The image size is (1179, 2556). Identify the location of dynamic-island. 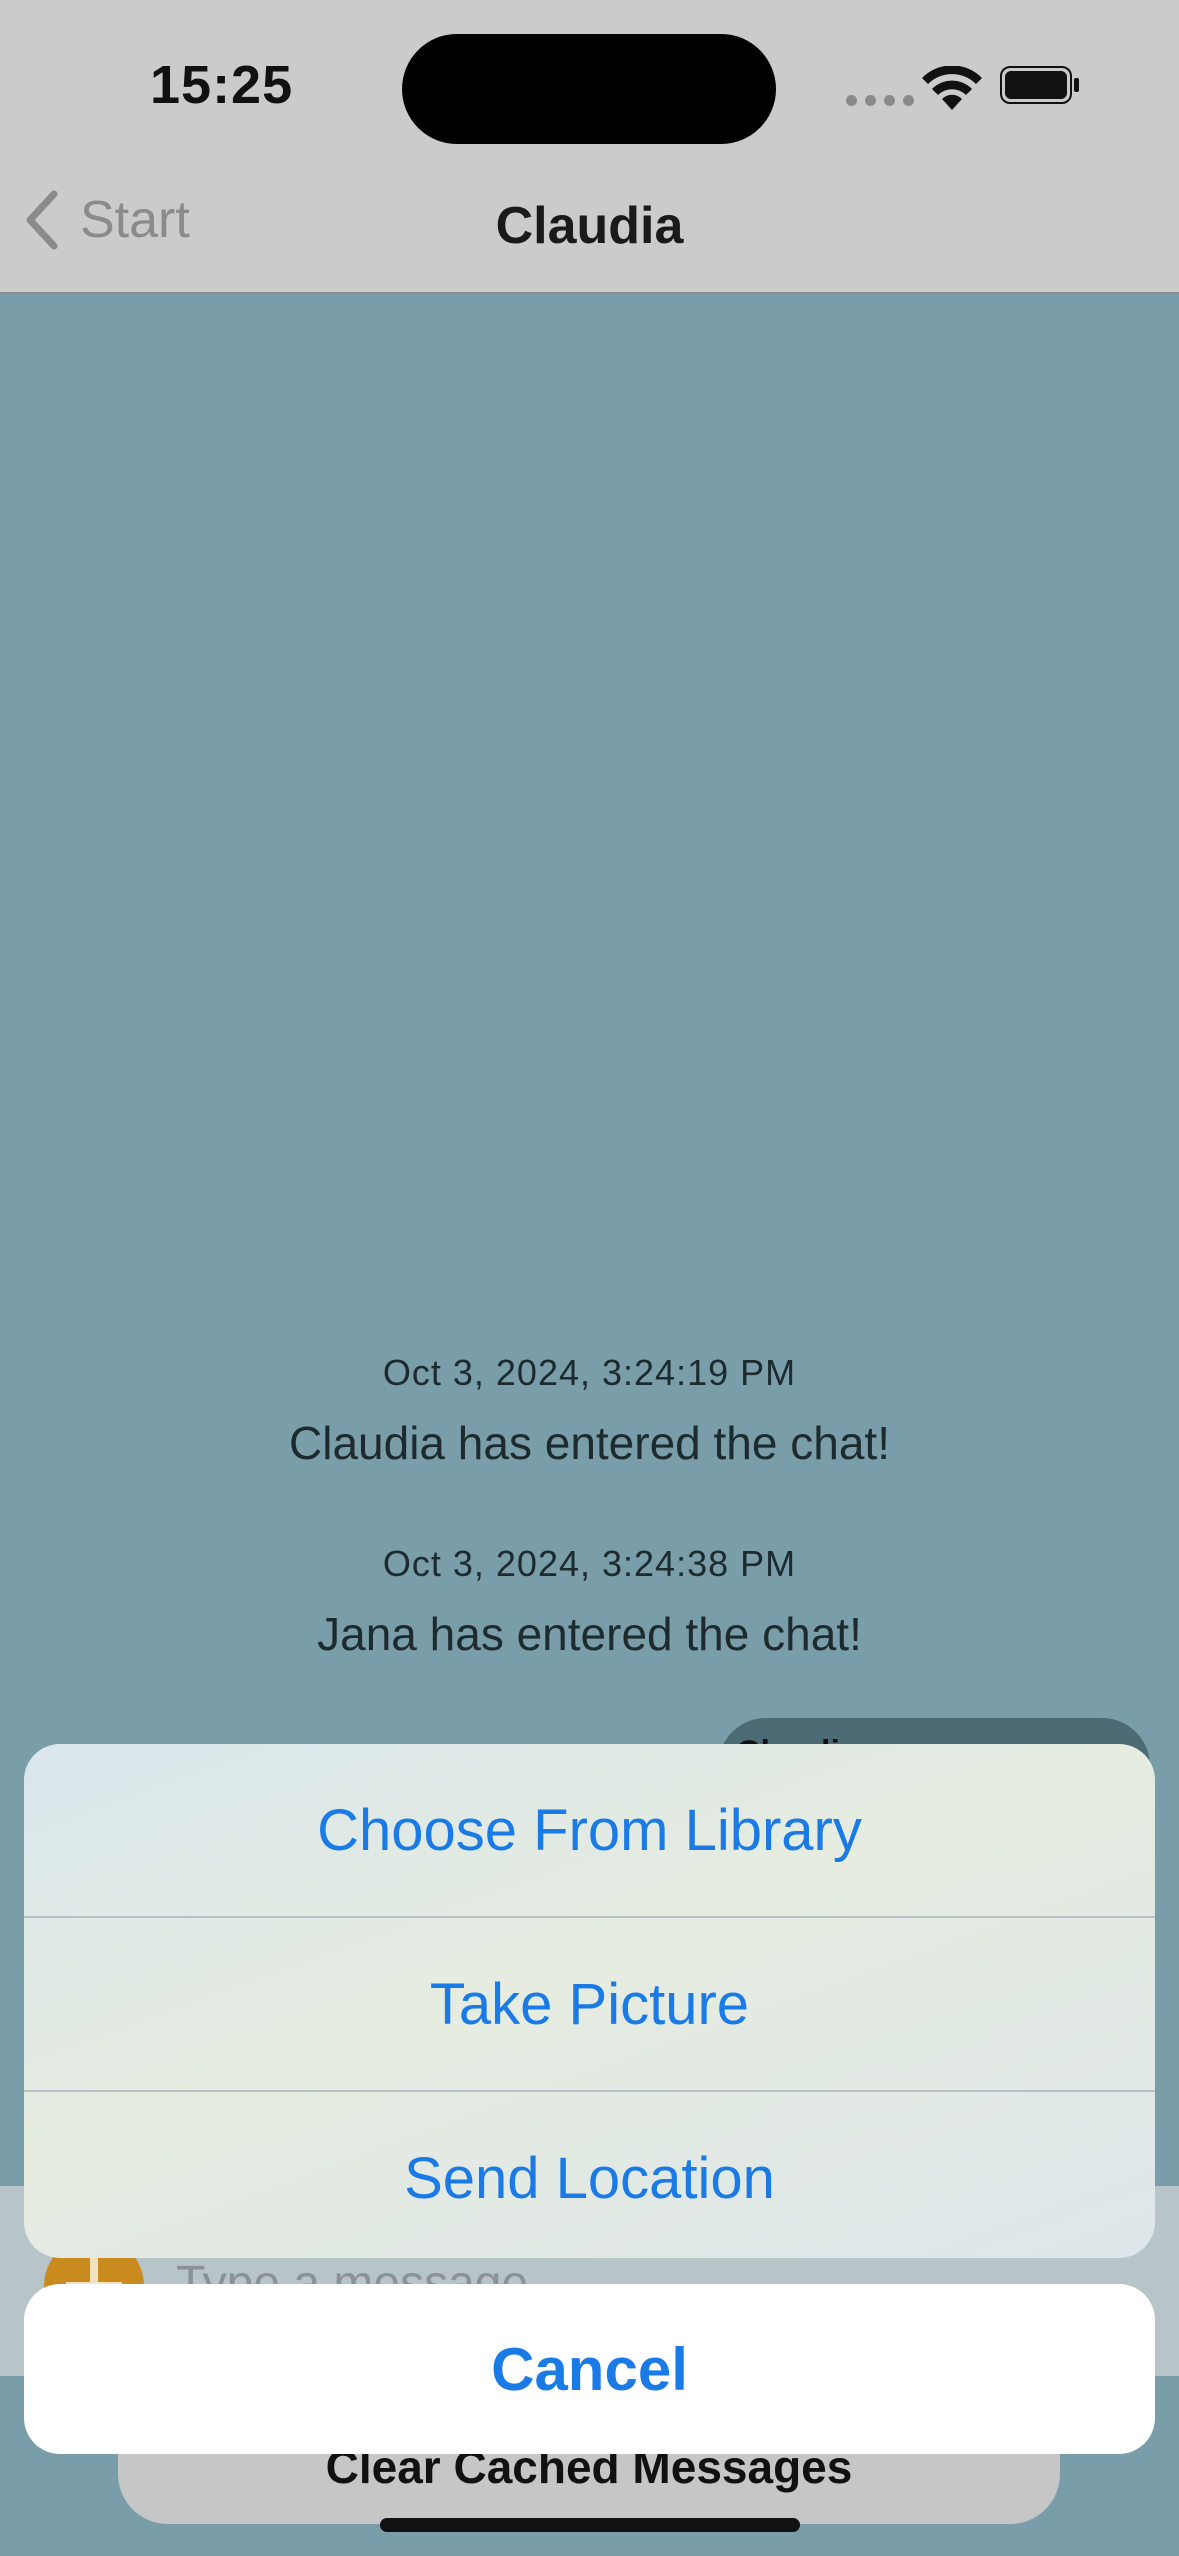
(589, 89).